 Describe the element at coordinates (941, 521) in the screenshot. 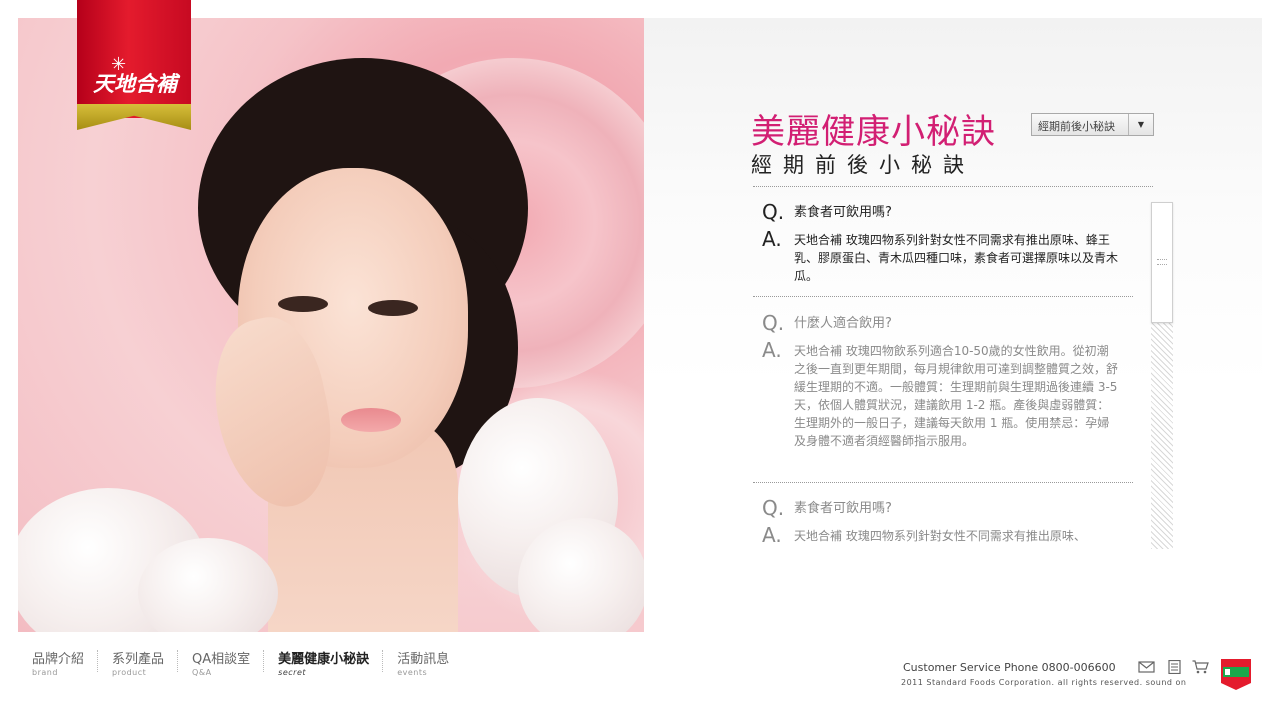

I see `qa-item: Q. 素食者可飲用嗎? A. 天地合補 玫瑰四物系列針對女性不同需求有推出原味、` at that location.